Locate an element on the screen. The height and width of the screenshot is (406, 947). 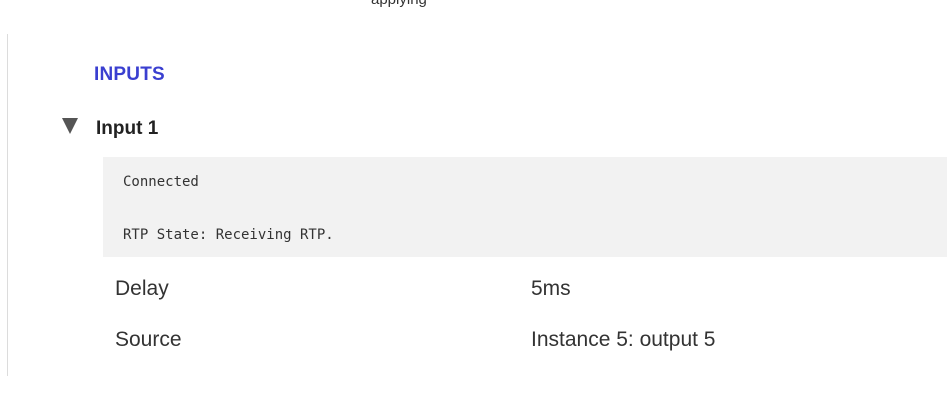
left-divider is located at coordinates (7, 205).